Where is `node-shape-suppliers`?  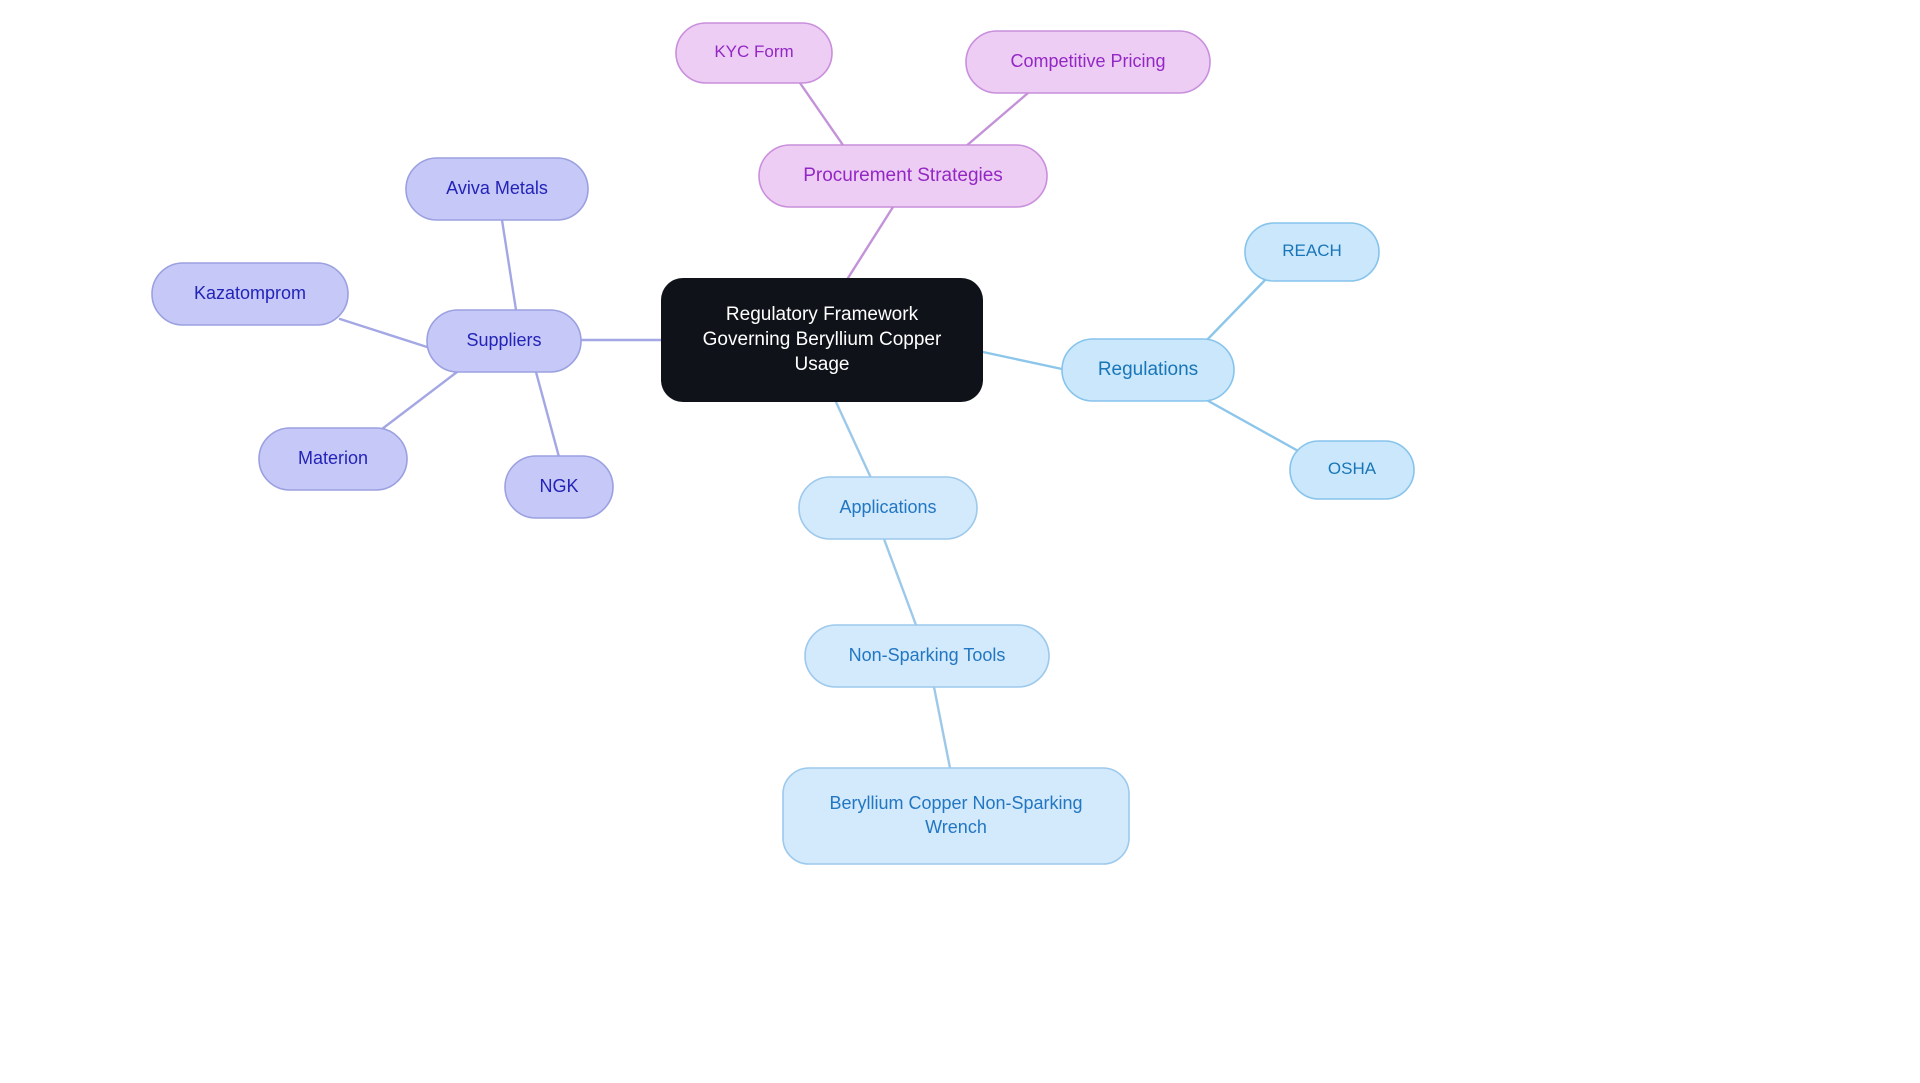
node-shape-suppliers is located at coordinates (504, 341).